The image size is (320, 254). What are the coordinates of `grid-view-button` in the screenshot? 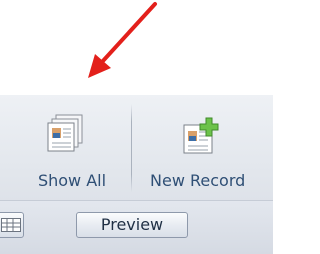 It's located at (12, 225).